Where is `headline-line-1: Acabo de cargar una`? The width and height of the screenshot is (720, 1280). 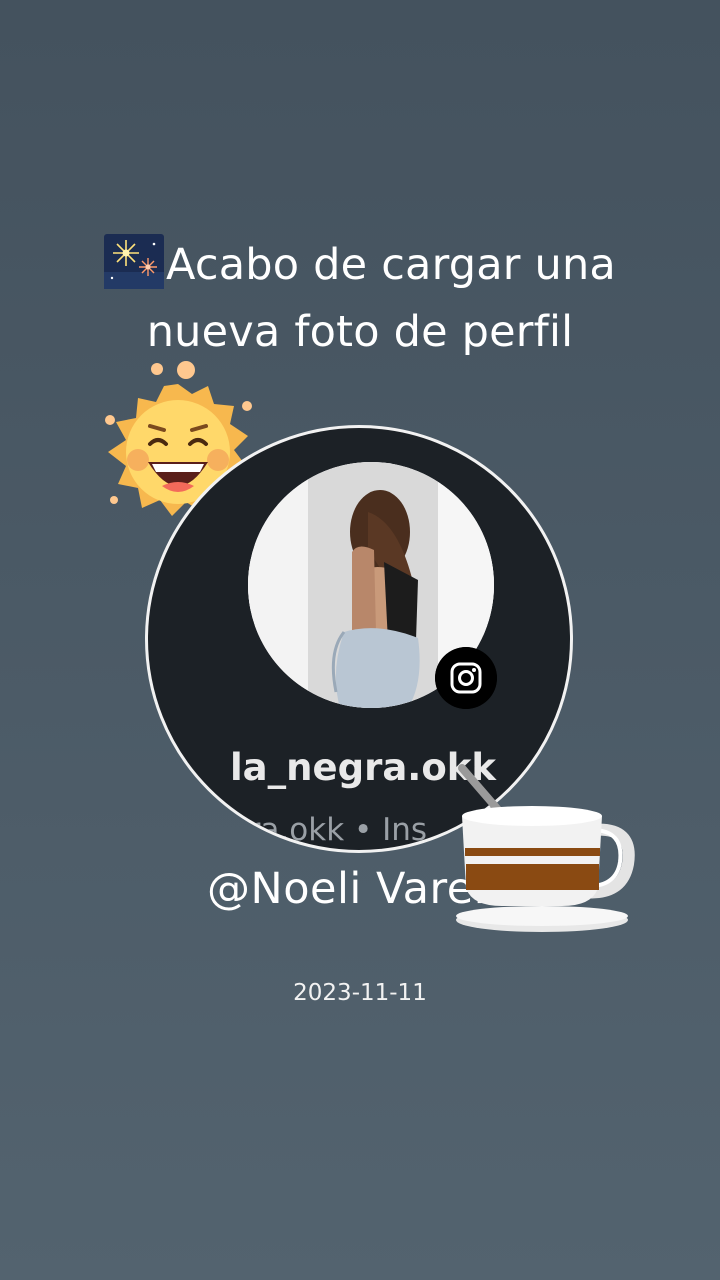 headline-line-1: Acabo de cargar una is located at coordinates (360, 265).